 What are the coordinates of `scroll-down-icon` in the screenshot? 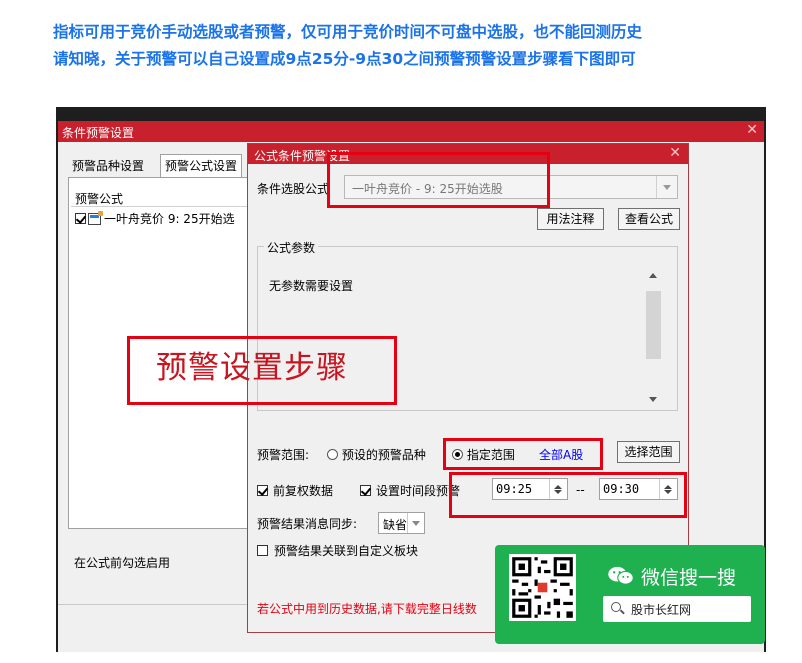 It's located at (653, 399).